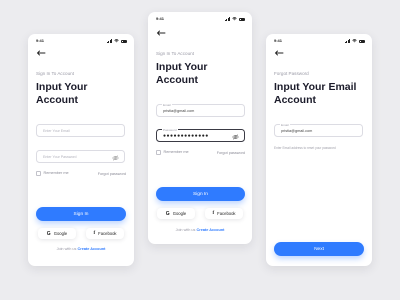 This screenshot has width=400, height=300. I want to click on eyebrow-label: Forgot Password, so click(291, 73).